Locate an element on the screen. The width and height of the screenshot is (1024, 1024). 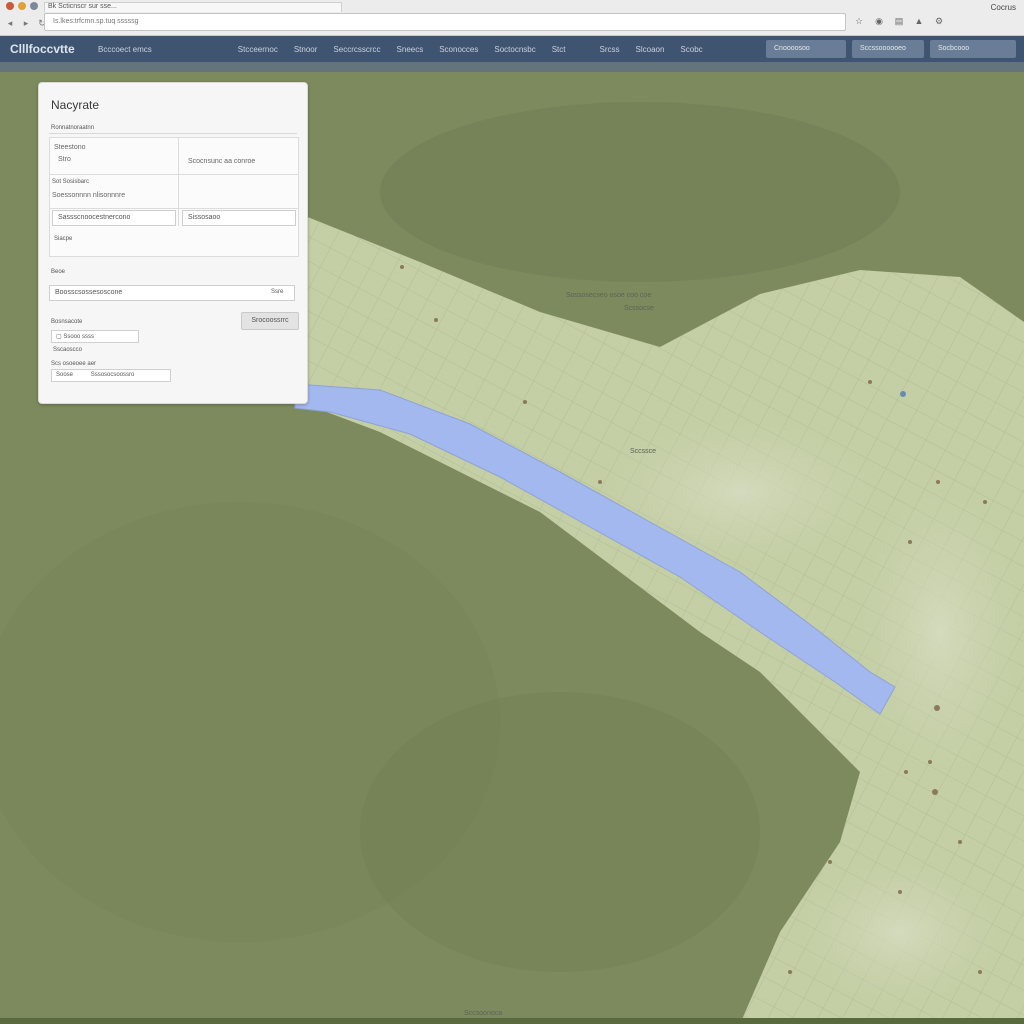
header-search-field: Cnoooosoo is located at coordinates (806, 49).